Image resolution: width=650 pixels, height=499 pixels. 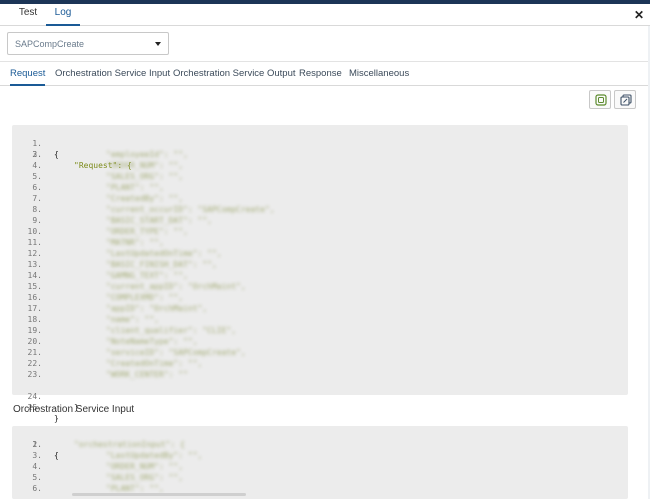 I want to click on tab-test: Test, so click(x=28, y=15).